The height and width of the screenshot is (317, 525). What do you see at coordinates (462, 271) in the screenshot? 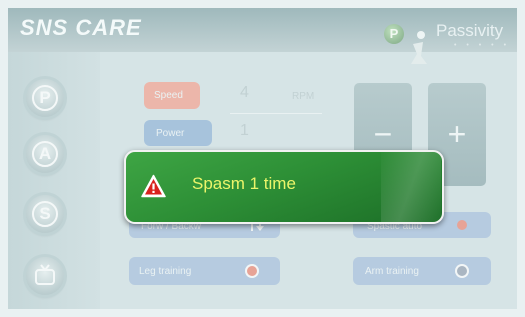
I see `arm-indicator-icon` at bounding box center [462, 271].